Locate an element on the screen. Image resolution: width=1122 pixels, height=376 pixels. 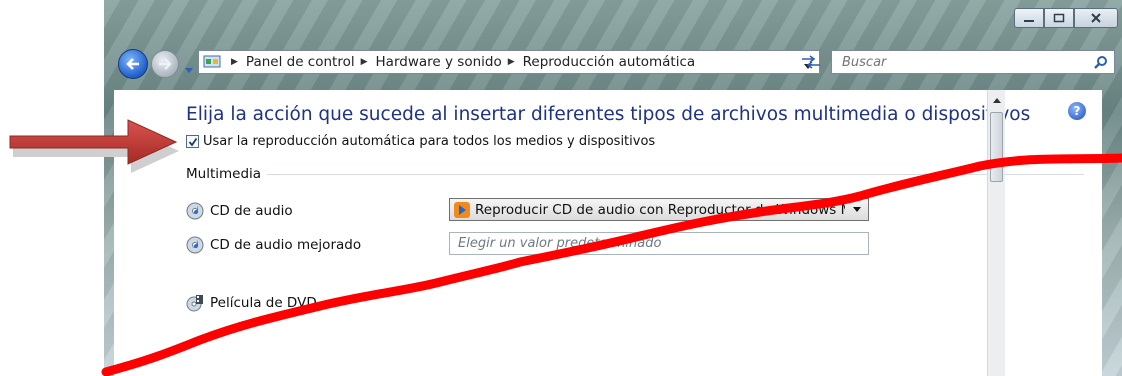
close-button is located at coordinates (1096, 18).